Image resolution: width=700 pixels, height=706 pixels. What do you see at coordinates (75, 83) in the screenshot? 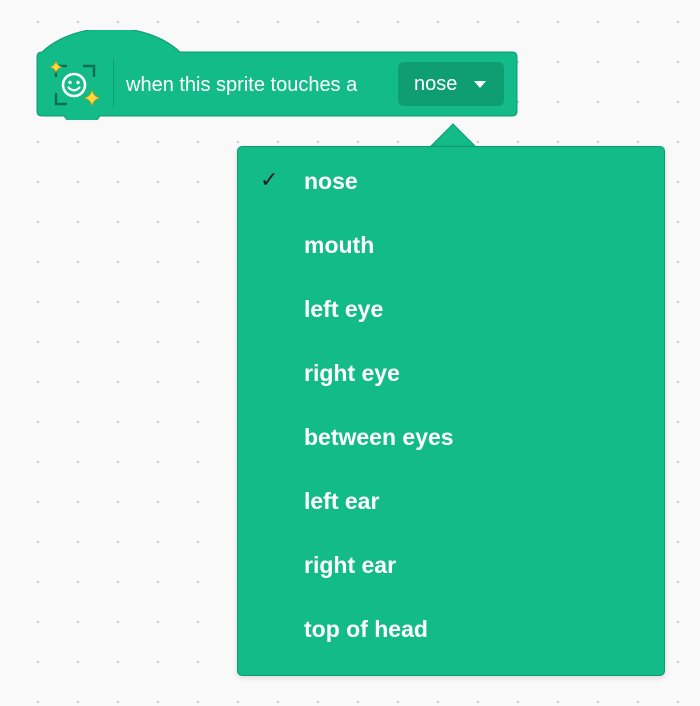
I see `face-sensing-icon` at bounding box center [75, 83].